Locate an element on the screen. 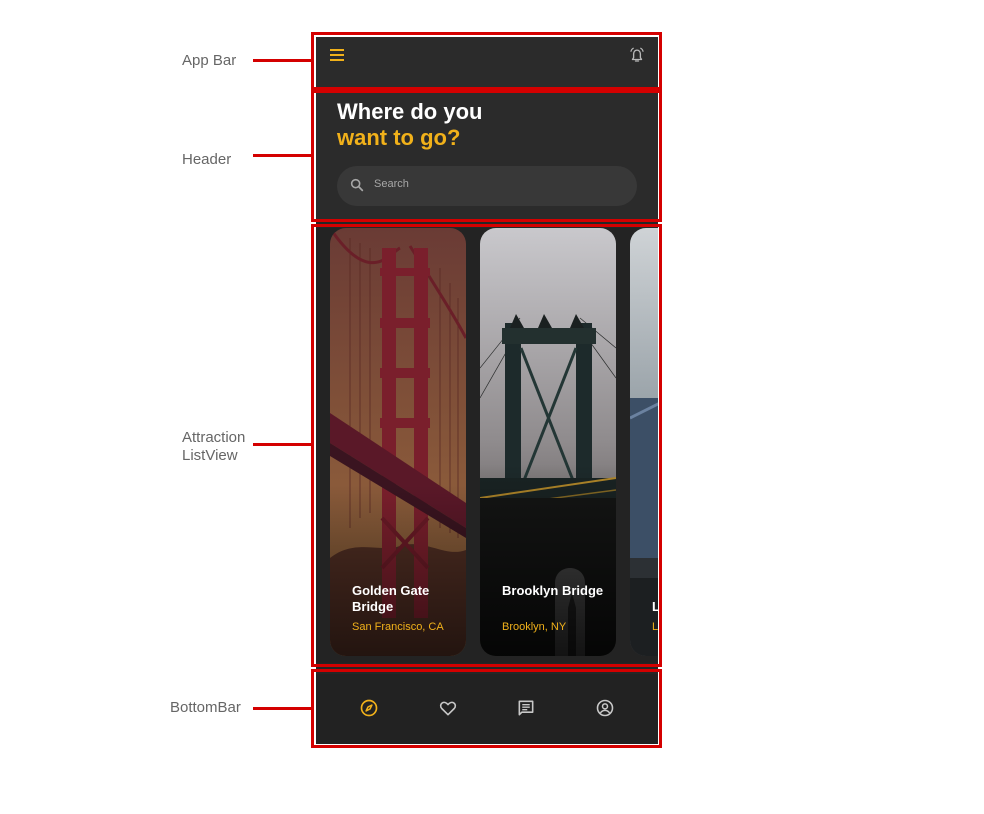 The image size is (984, 814). annotation-bottom-bar: BottomBar is located at coordinates (205, 707).